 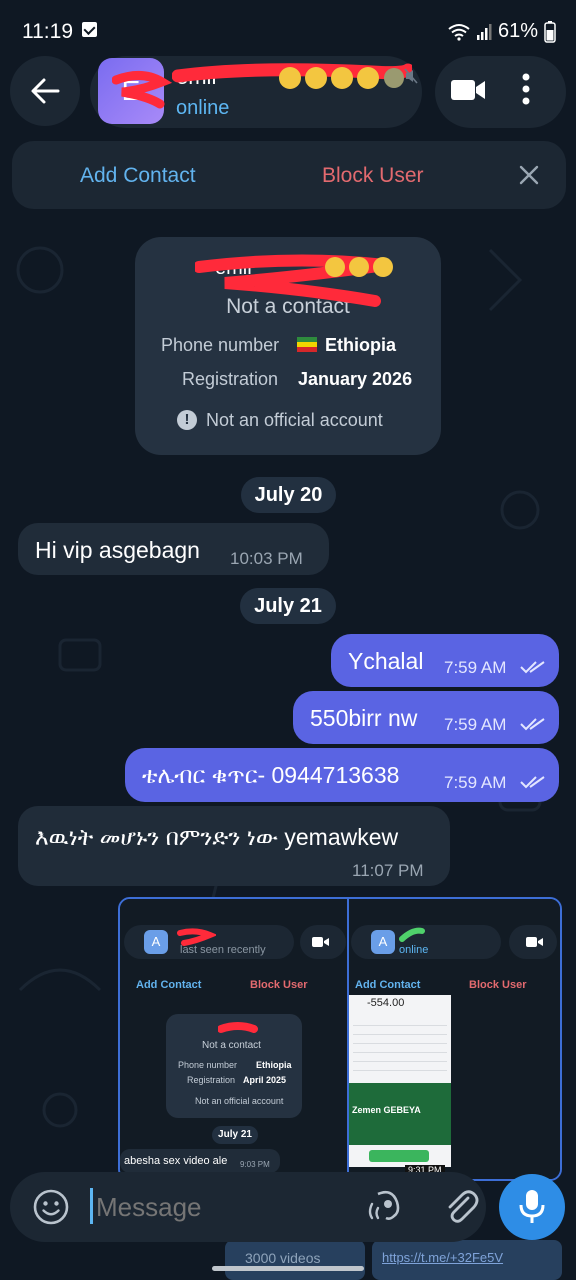 I want to click on outgoing-message: 550birr nw 7:59 AM, so click(x=426, y=717).